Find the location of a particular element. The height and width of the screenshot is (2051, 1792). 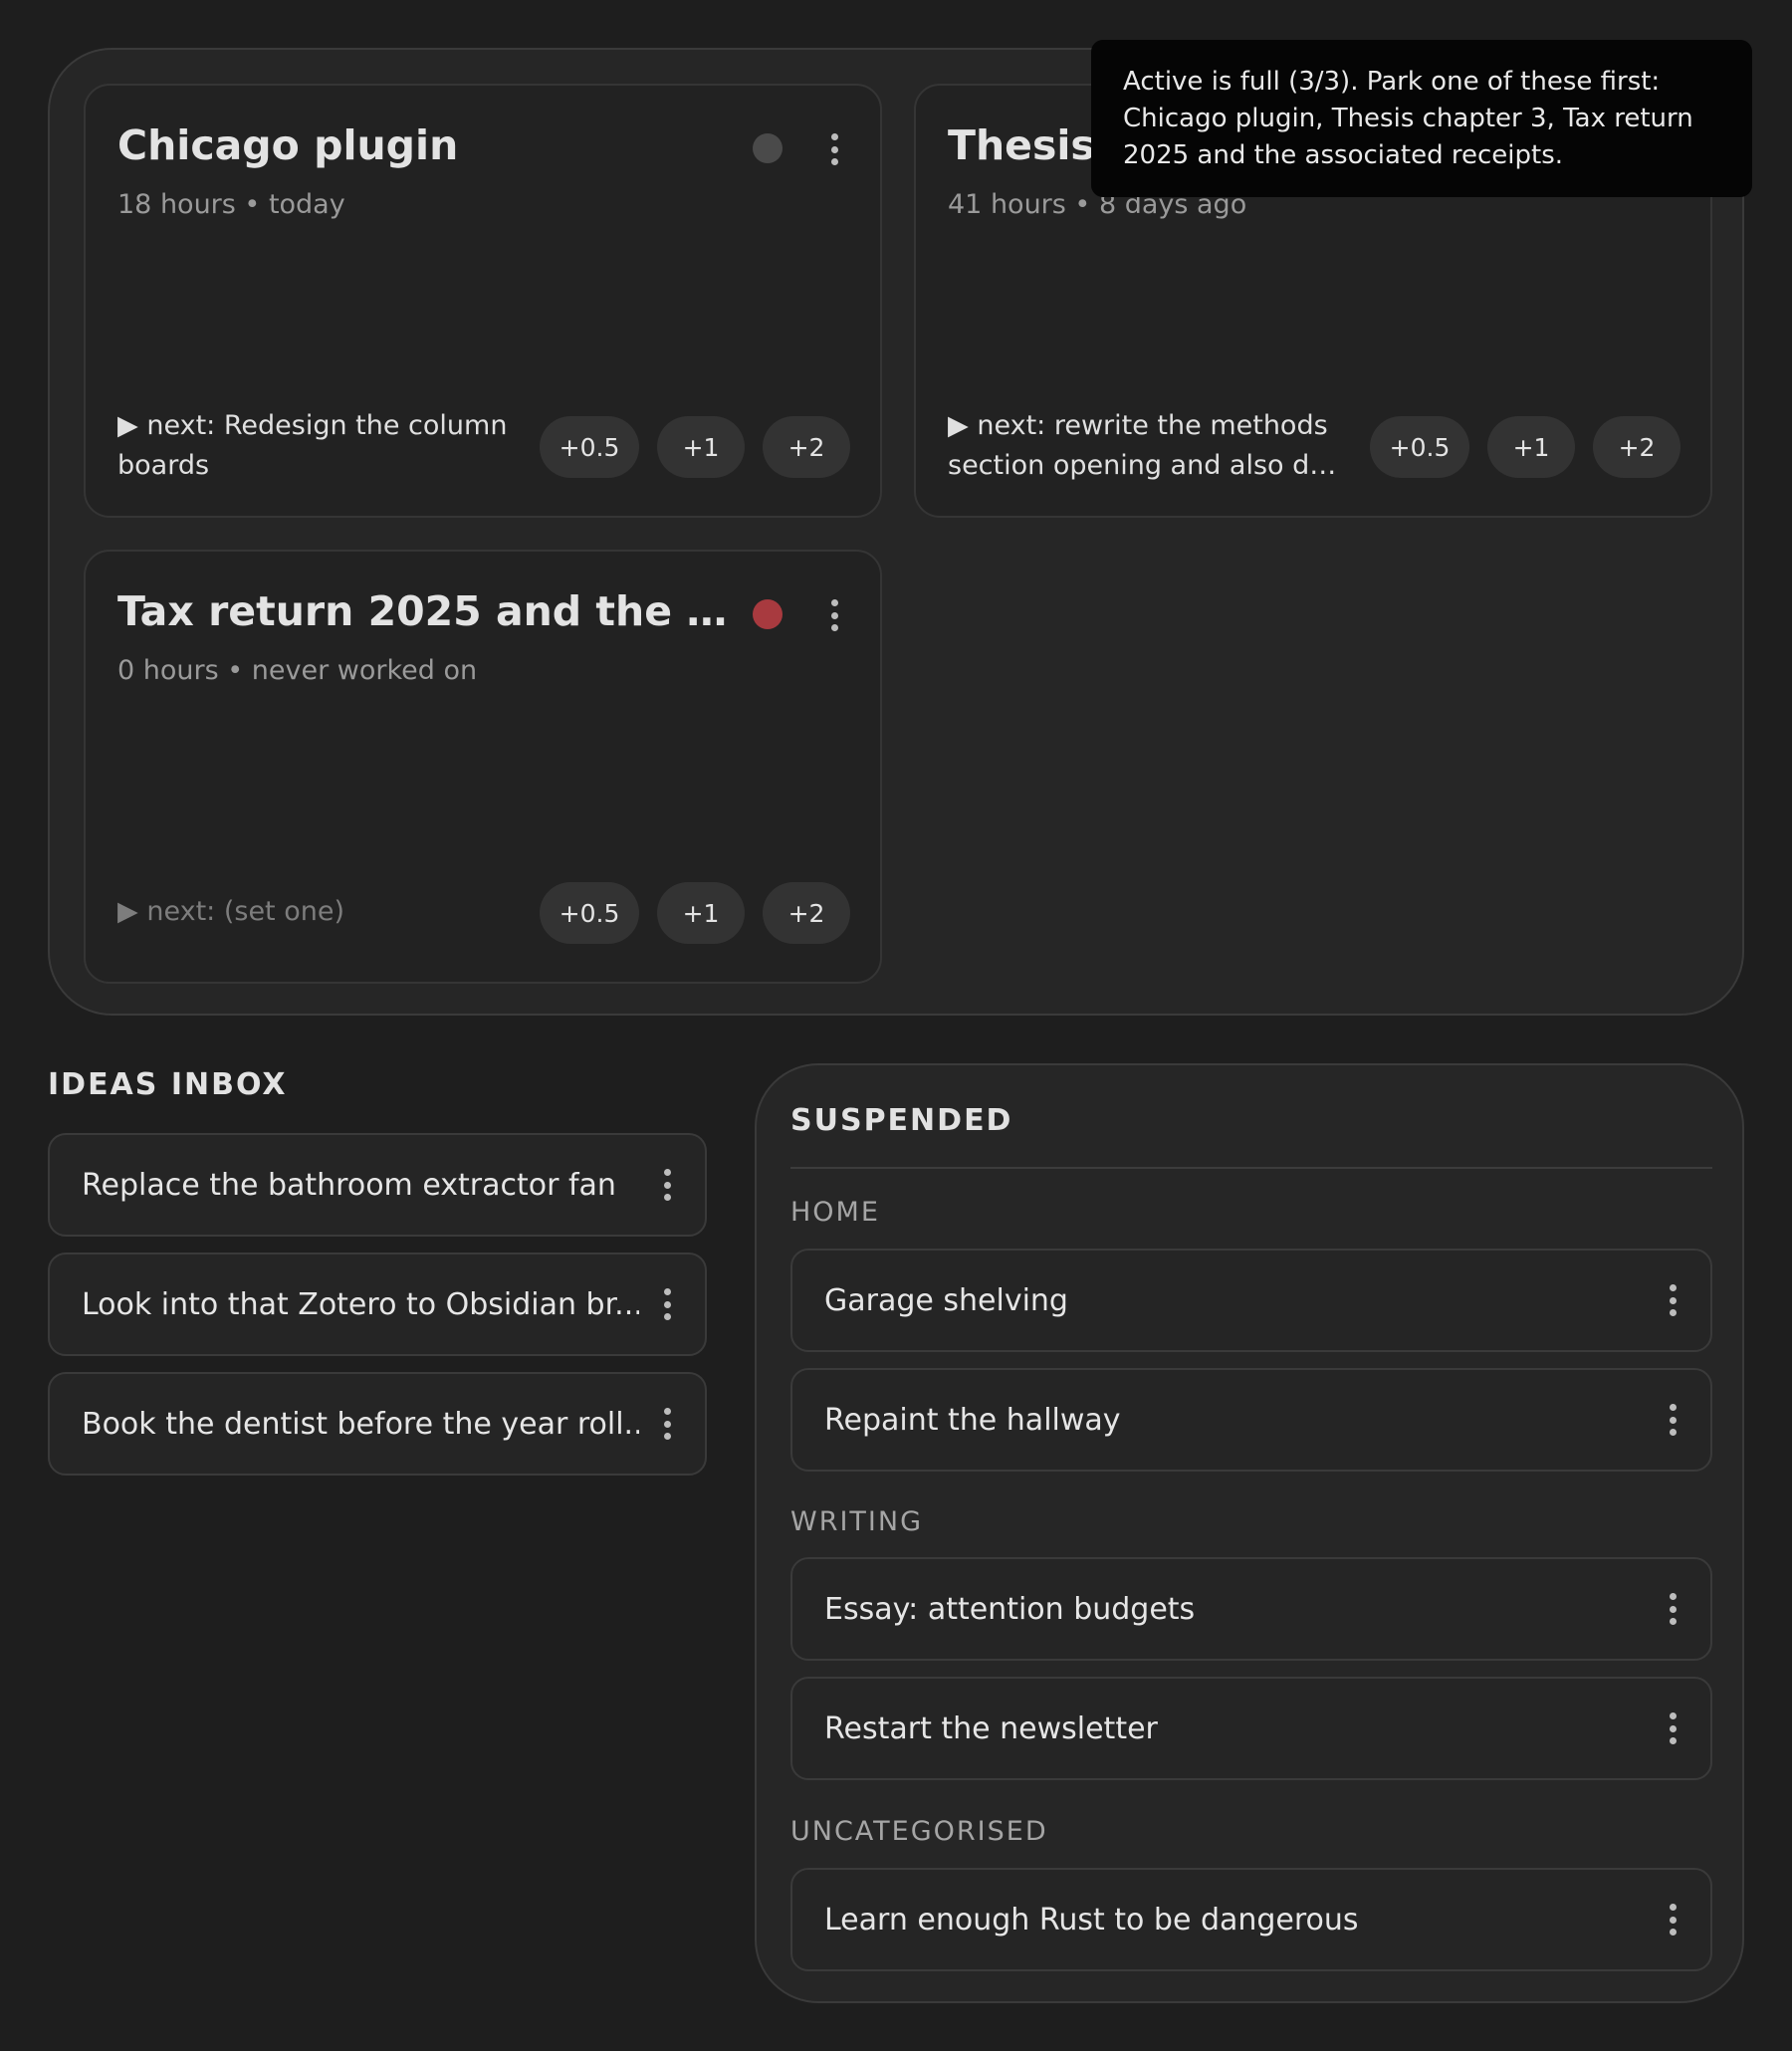

group-heading-writing: WRITING is located at coordinates (856, 1521).